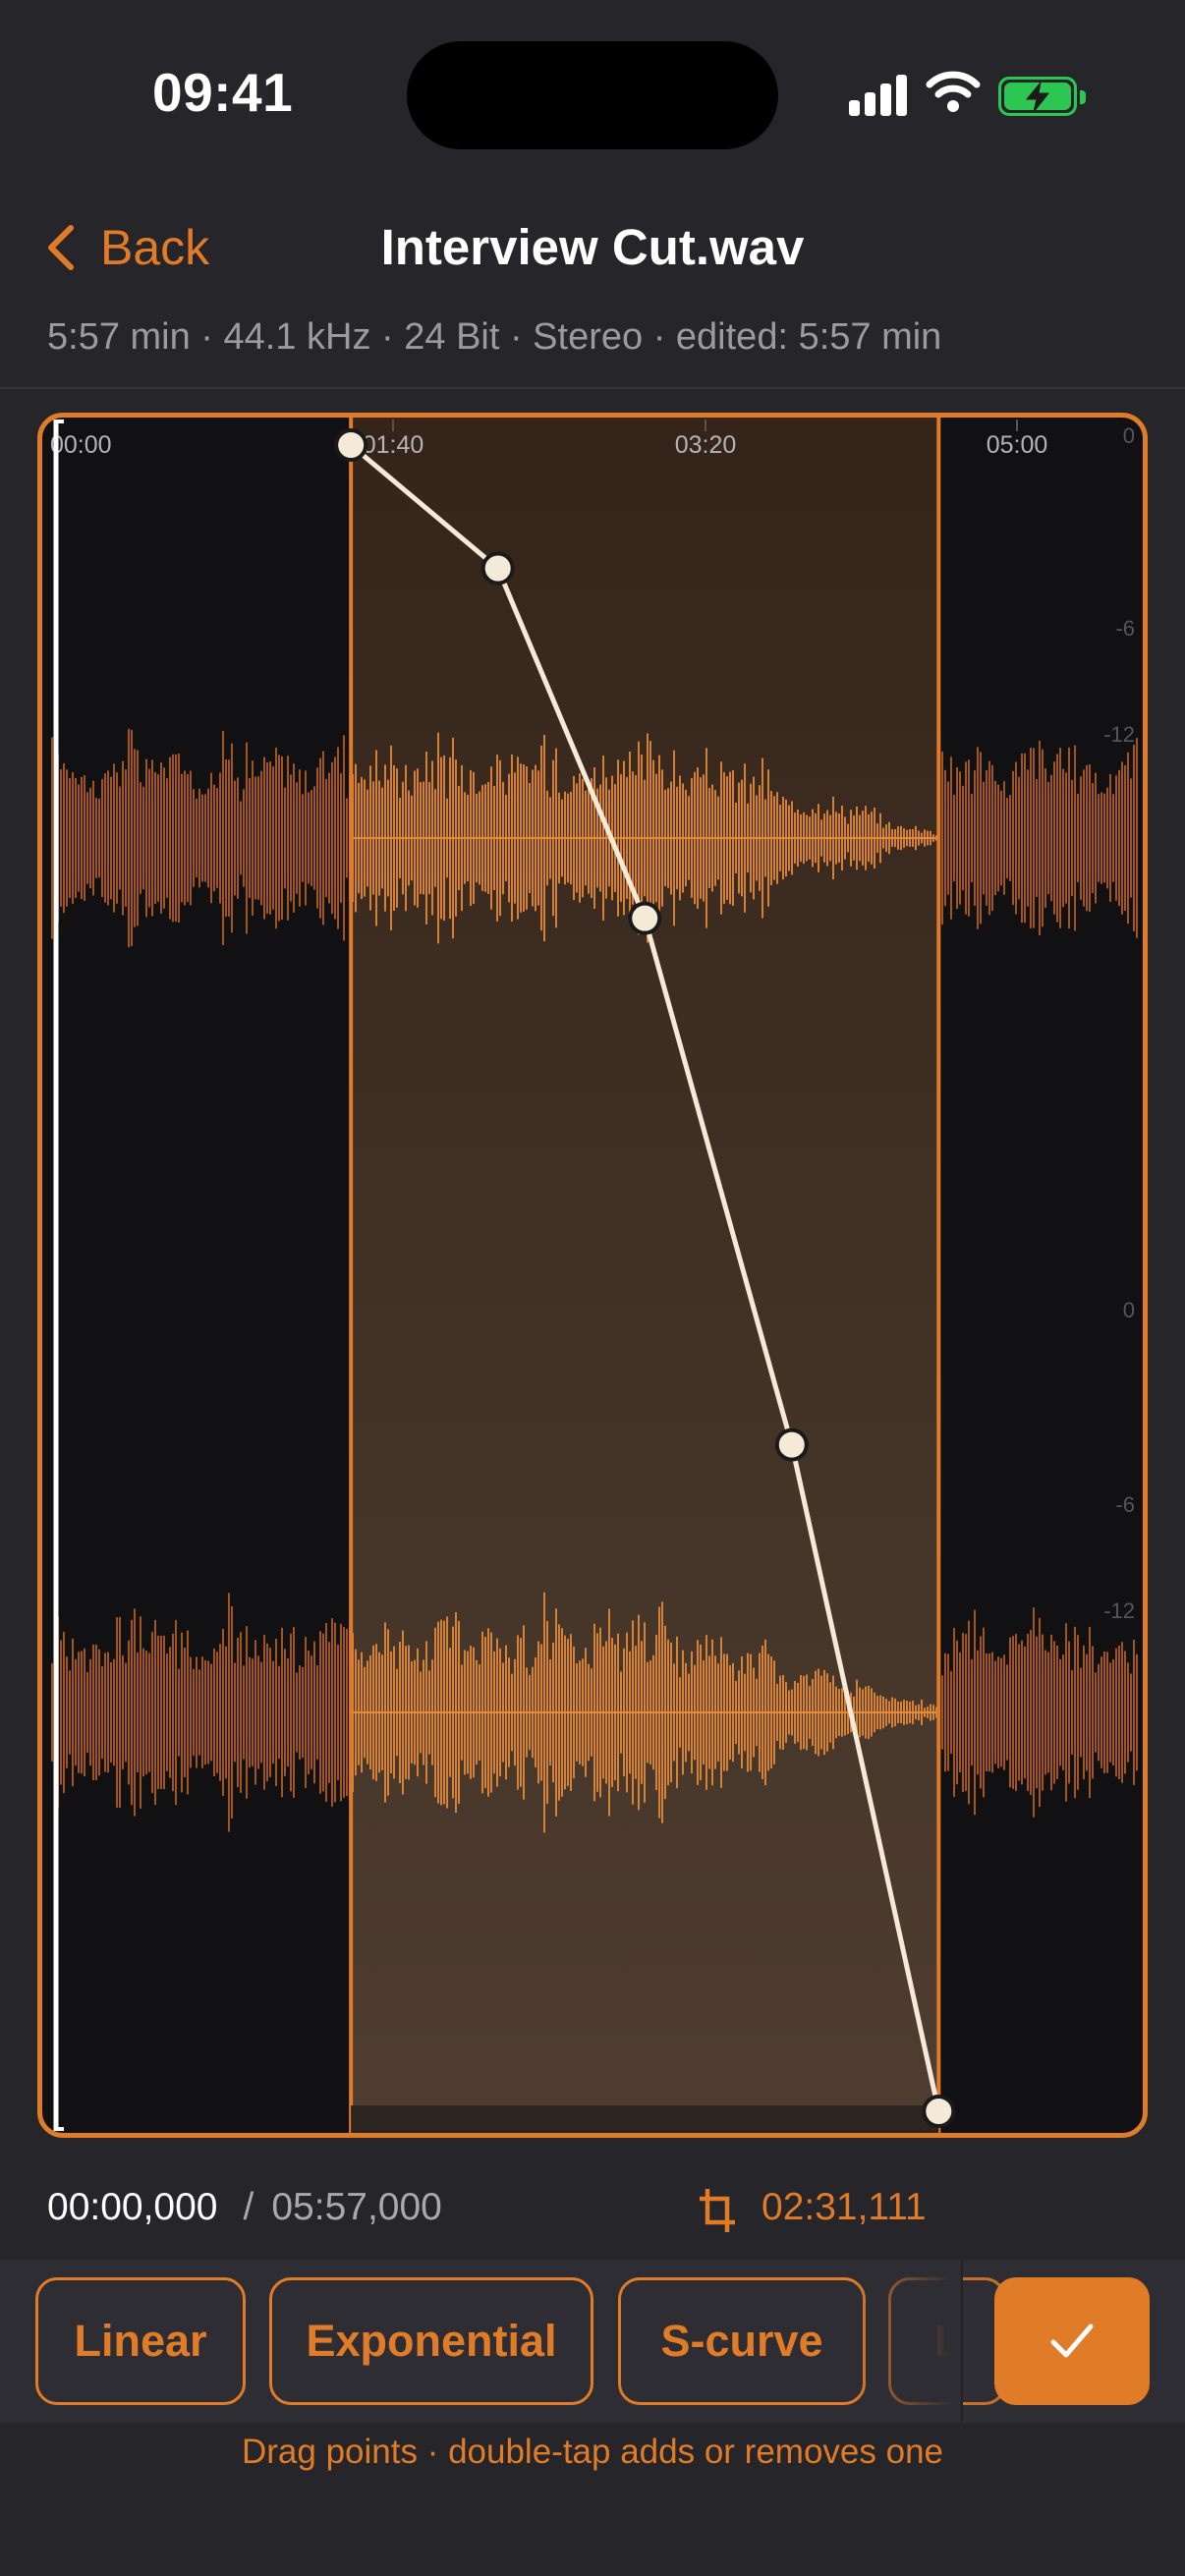  What do you see at coordinates (594, 1712) in the screenshot?
I see `waveform-channel-right` at bounding box center [594, 1712].